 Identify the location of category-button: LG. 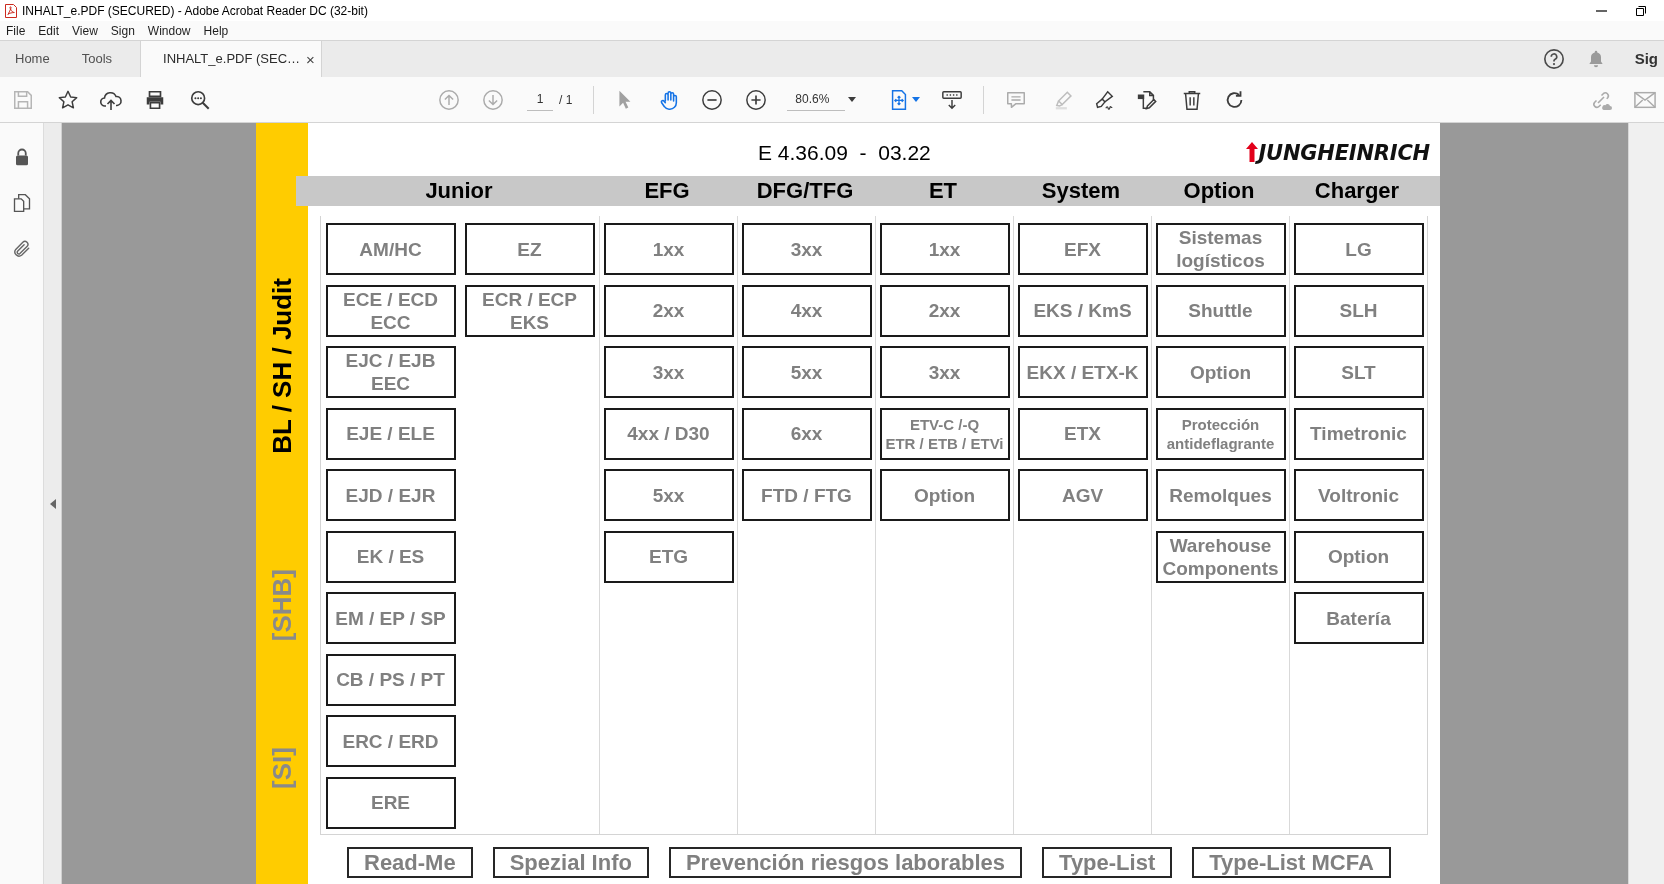
(1358, 249).